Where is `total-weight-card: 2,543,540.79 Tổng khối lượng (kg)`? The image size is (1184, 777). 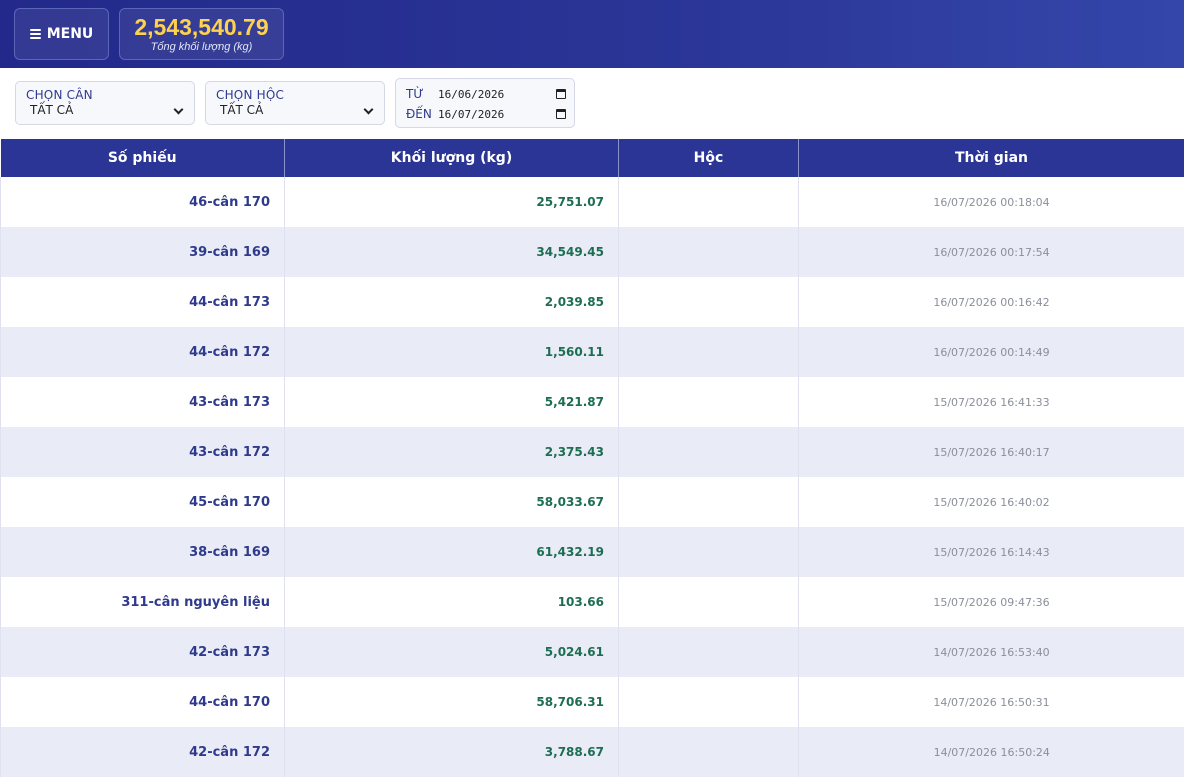
total-weight-card: 2,543,540.79 Tổng khối lượng (kg) is located at coordinates (201, 34).